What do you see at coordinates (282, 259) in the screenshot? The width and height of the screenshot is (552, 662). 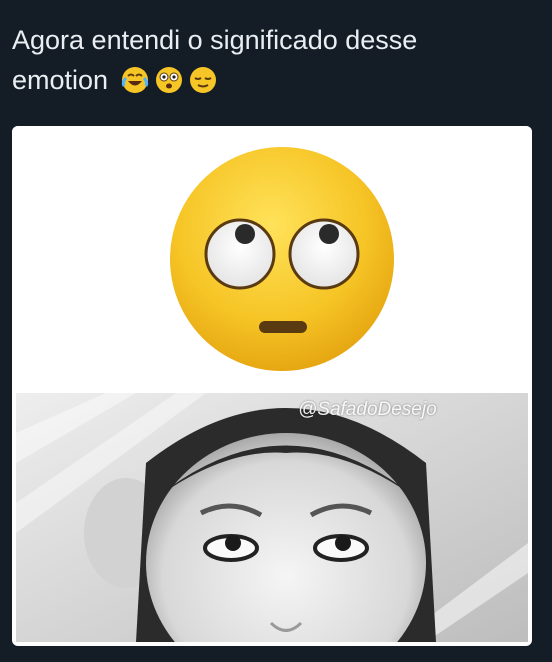 I see `rolling-eyes-emoji-icon` at bounding box center [282, 259].